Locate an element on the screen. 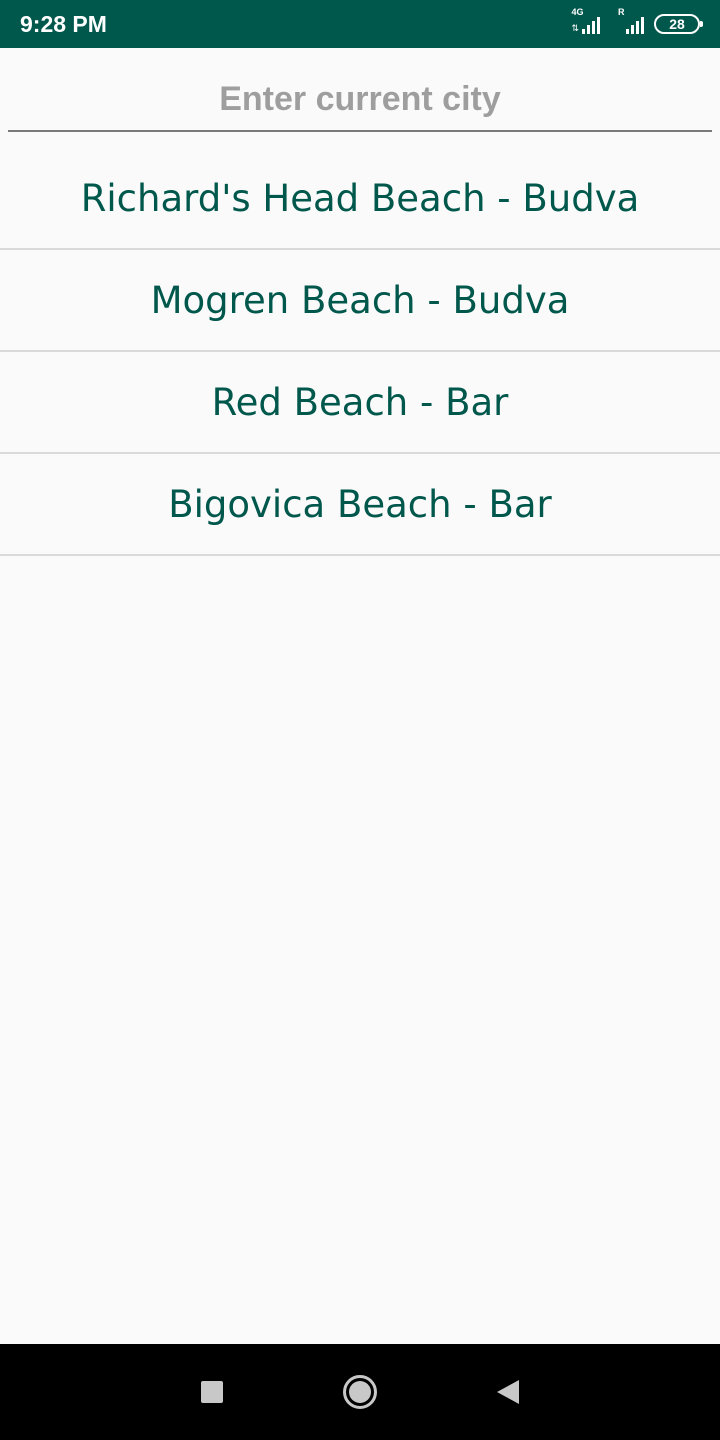  triangle-left-icon is located at coordinates (508, 1392).